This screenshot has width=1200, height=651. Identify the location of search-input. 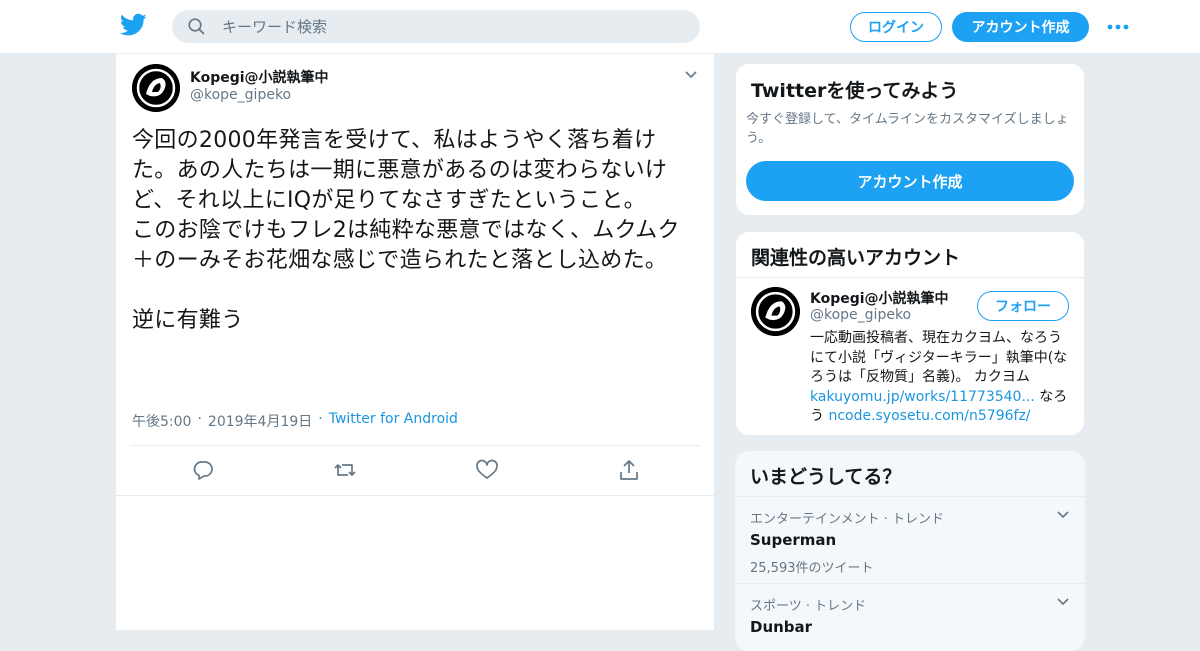
(452, 26).